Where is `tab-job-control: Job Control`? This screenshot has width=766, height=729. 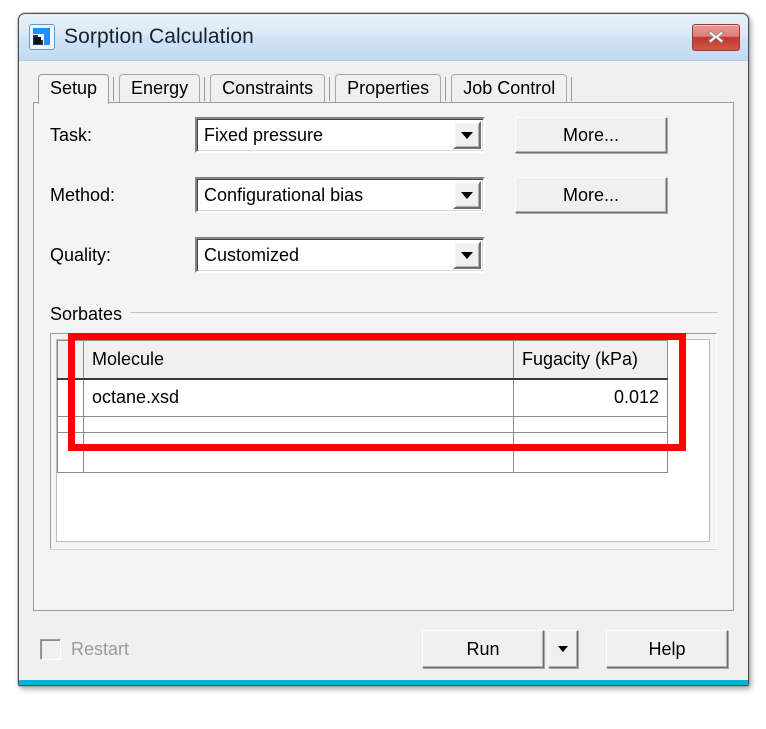 tab-job-control: Job Control is located at coordinates (509, 88).